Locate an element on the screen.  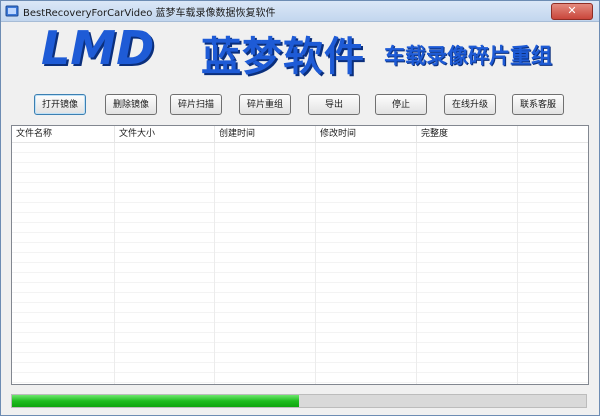
column-header-file-size: 文件大小 is located at coordinates (165, 134).